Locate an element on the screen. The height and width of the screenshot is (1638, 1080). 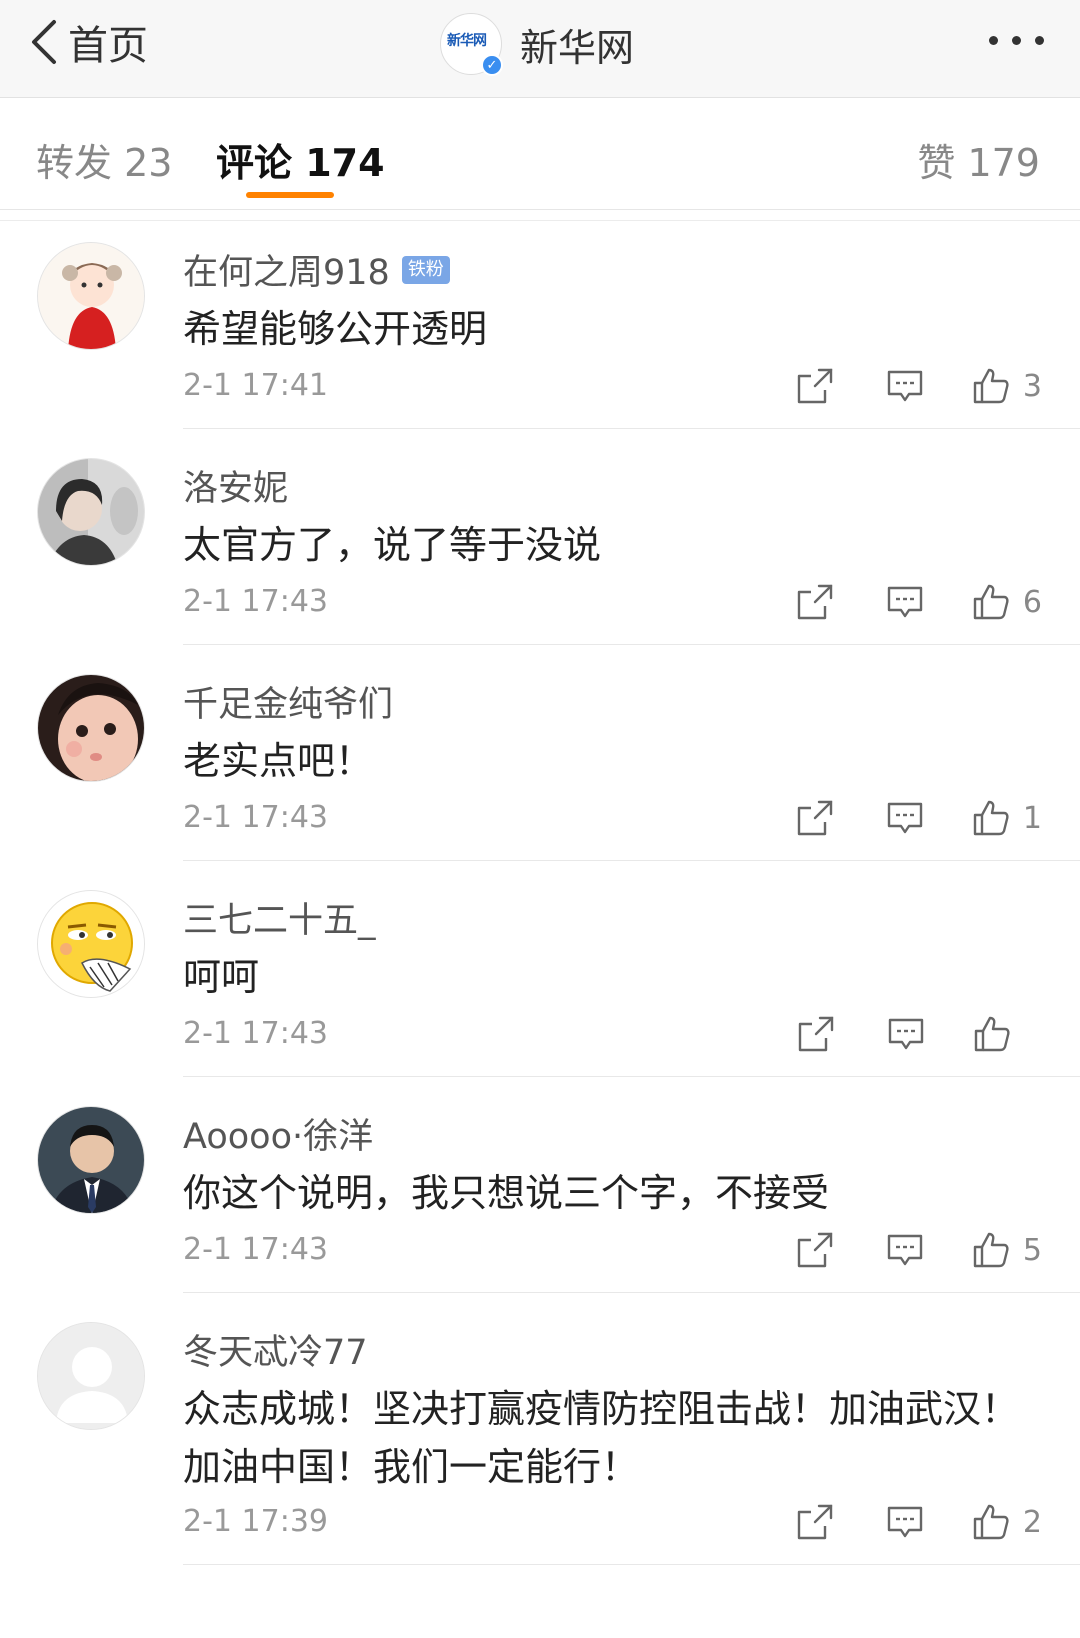
comment-username: 在何之周918 铁粉 is located at coordinates (316, 269).